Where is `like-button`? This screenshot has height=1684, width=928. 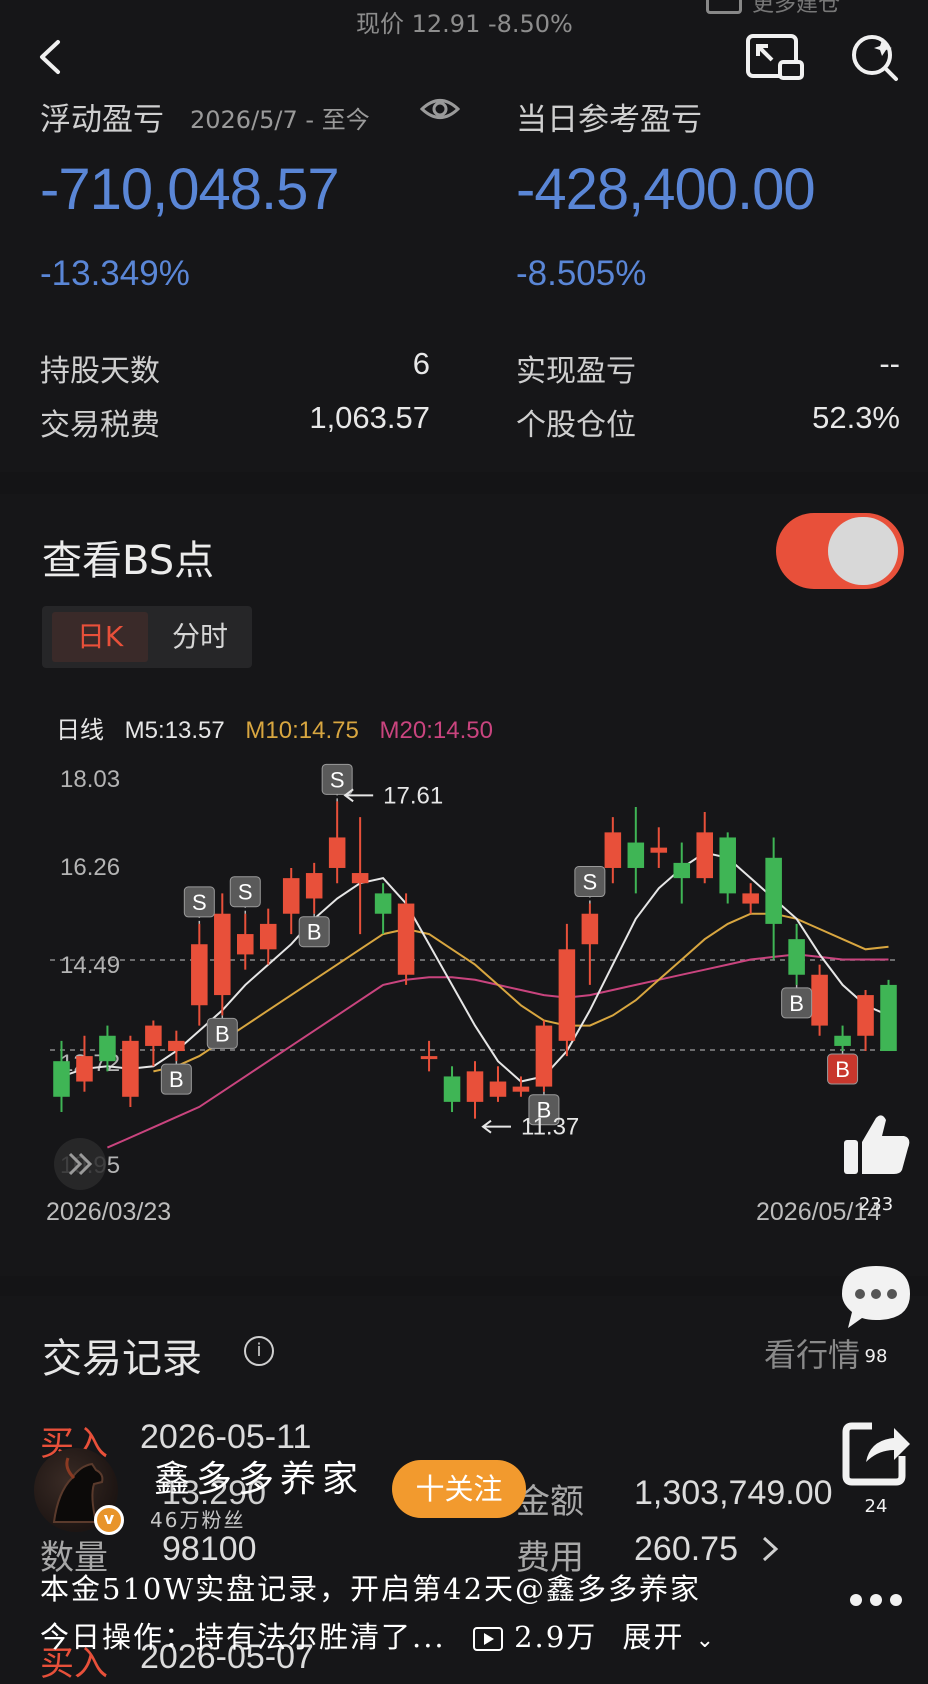 like-button is located at coordinates (877, 1146).